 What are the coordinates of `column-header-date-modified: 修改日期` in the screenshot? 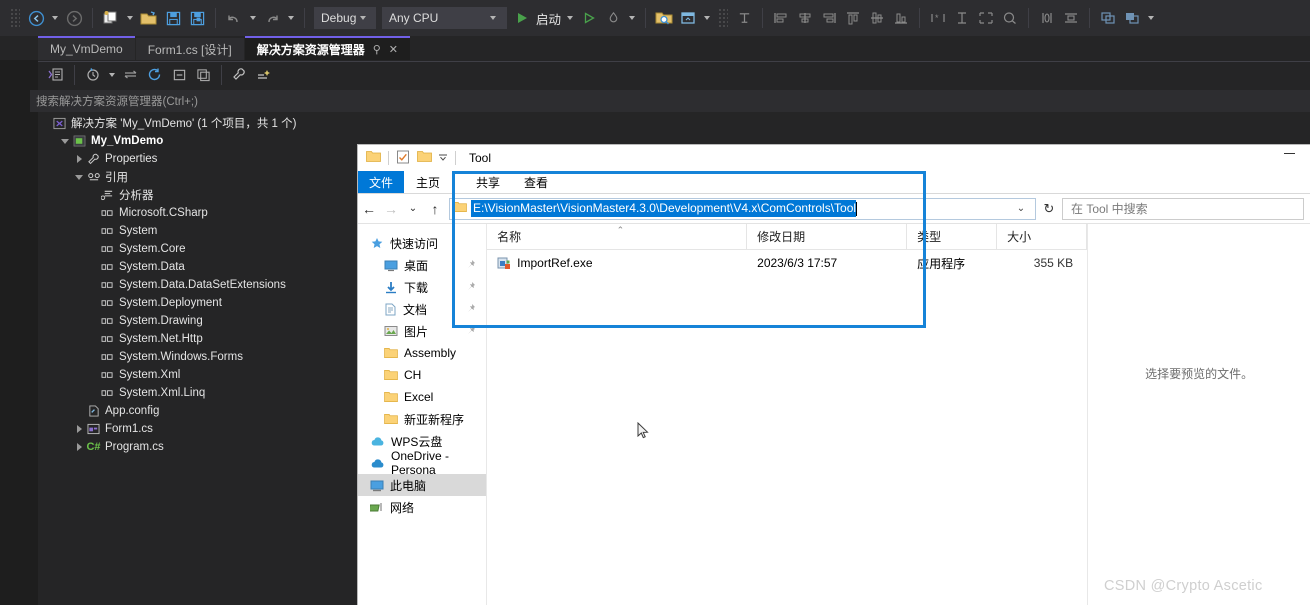 It's located at (827, 236).